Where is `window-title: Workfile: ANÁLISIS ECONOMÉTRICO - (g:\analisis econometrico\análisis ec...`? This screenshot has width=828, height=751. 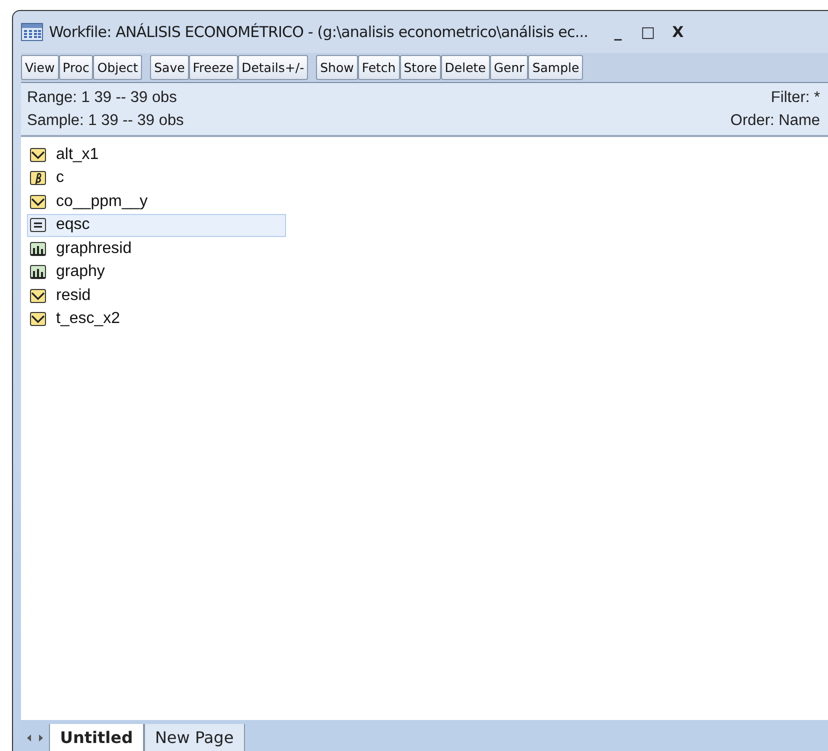
window-title: Workfile: ANÁLISIS ECONOMÉTRICO - (g:\analisis econometrico\análisis ec... is located at coordinates (318, 32).